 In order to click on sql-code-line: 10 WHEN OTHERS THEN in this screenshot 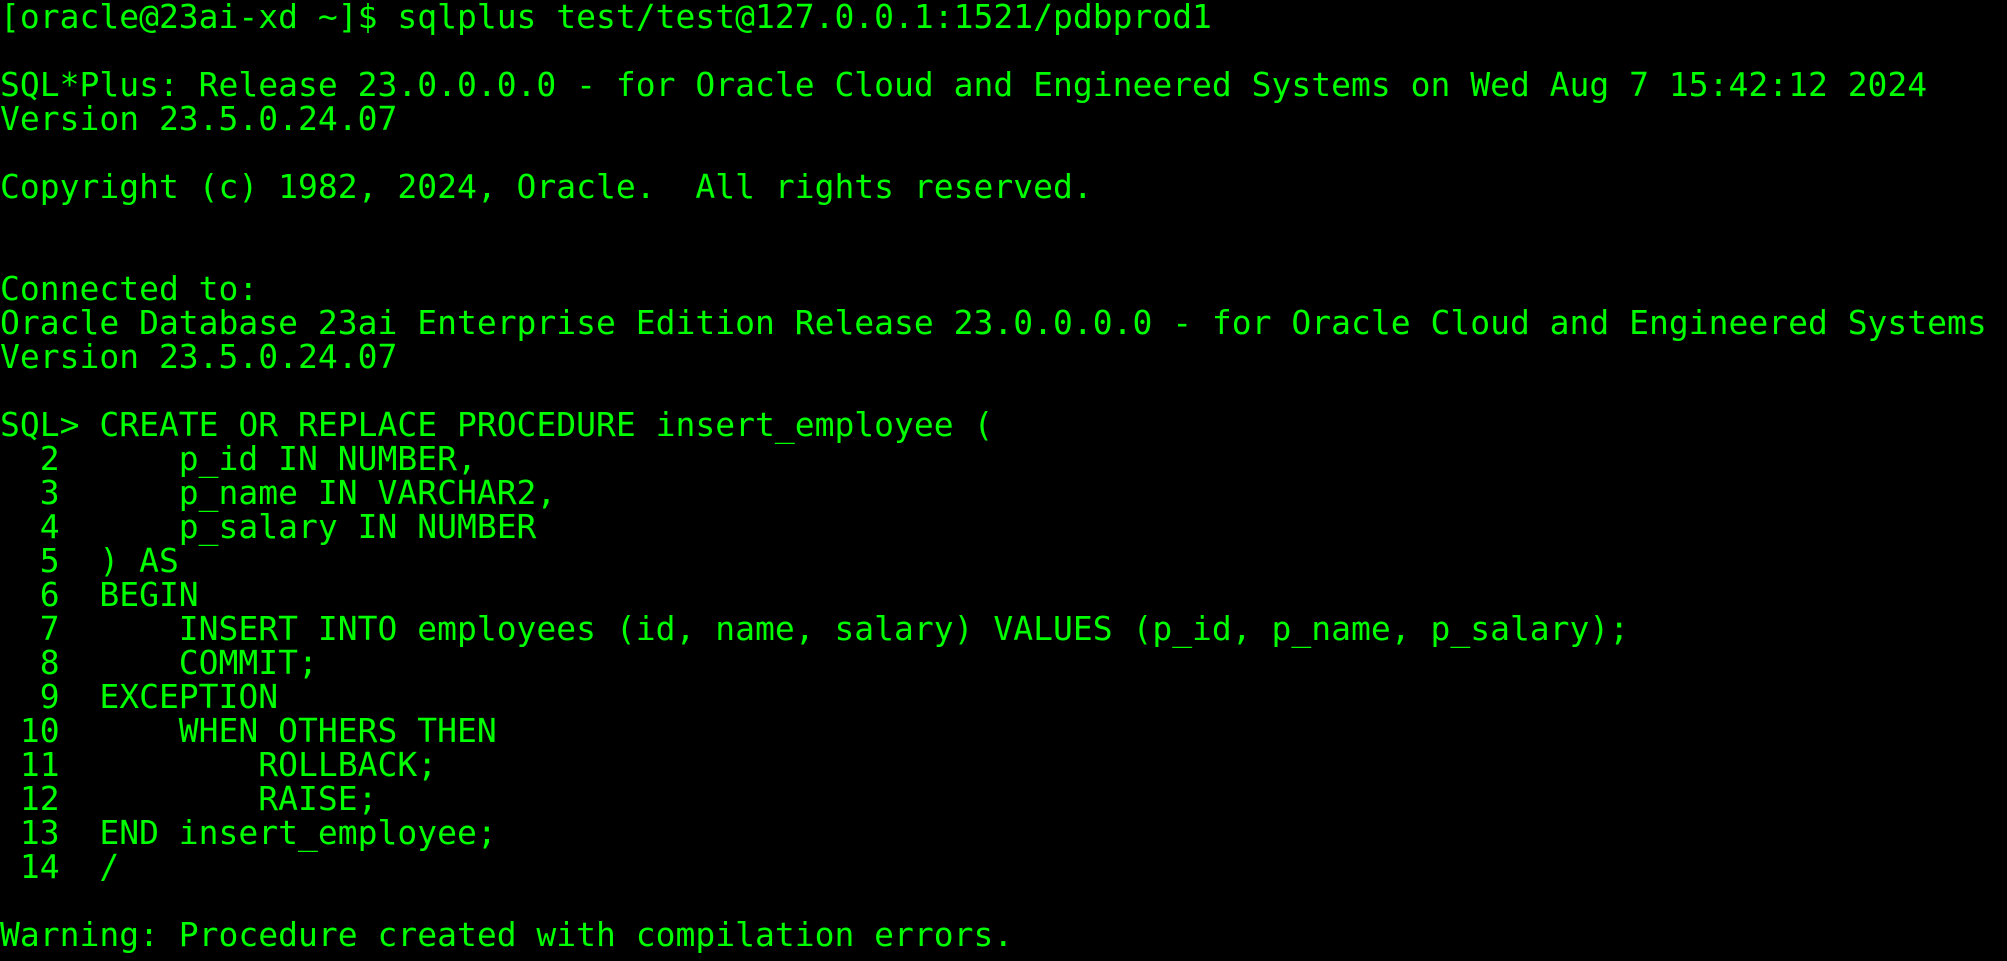, I will do `click(248, 730)`.